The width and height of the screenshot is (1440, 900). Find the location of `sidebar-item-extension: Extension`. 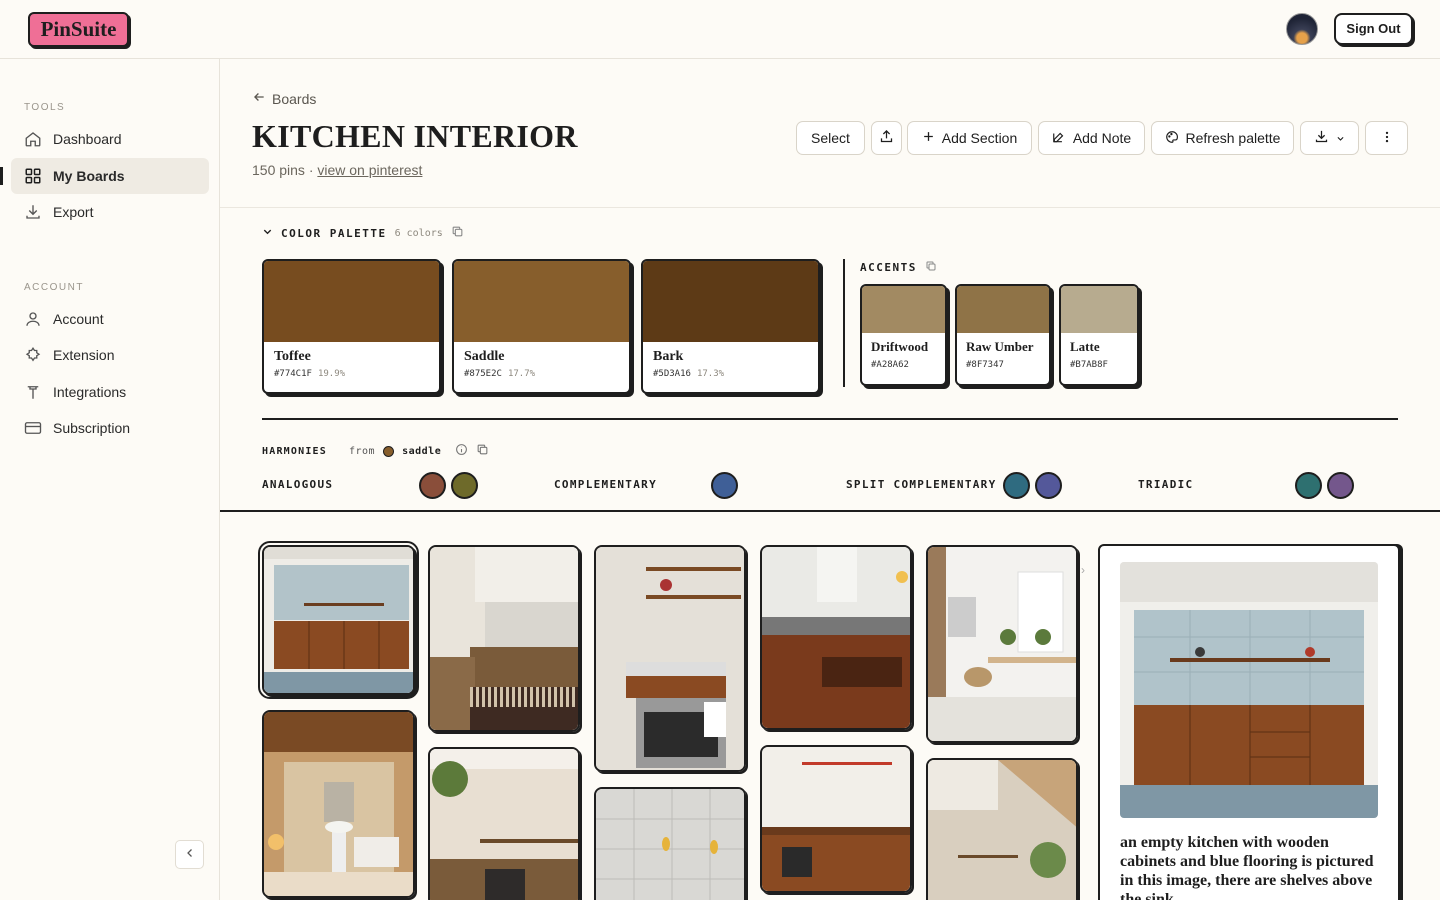

sidebar-item-extension: Extension is located at coordinates (110, 355).